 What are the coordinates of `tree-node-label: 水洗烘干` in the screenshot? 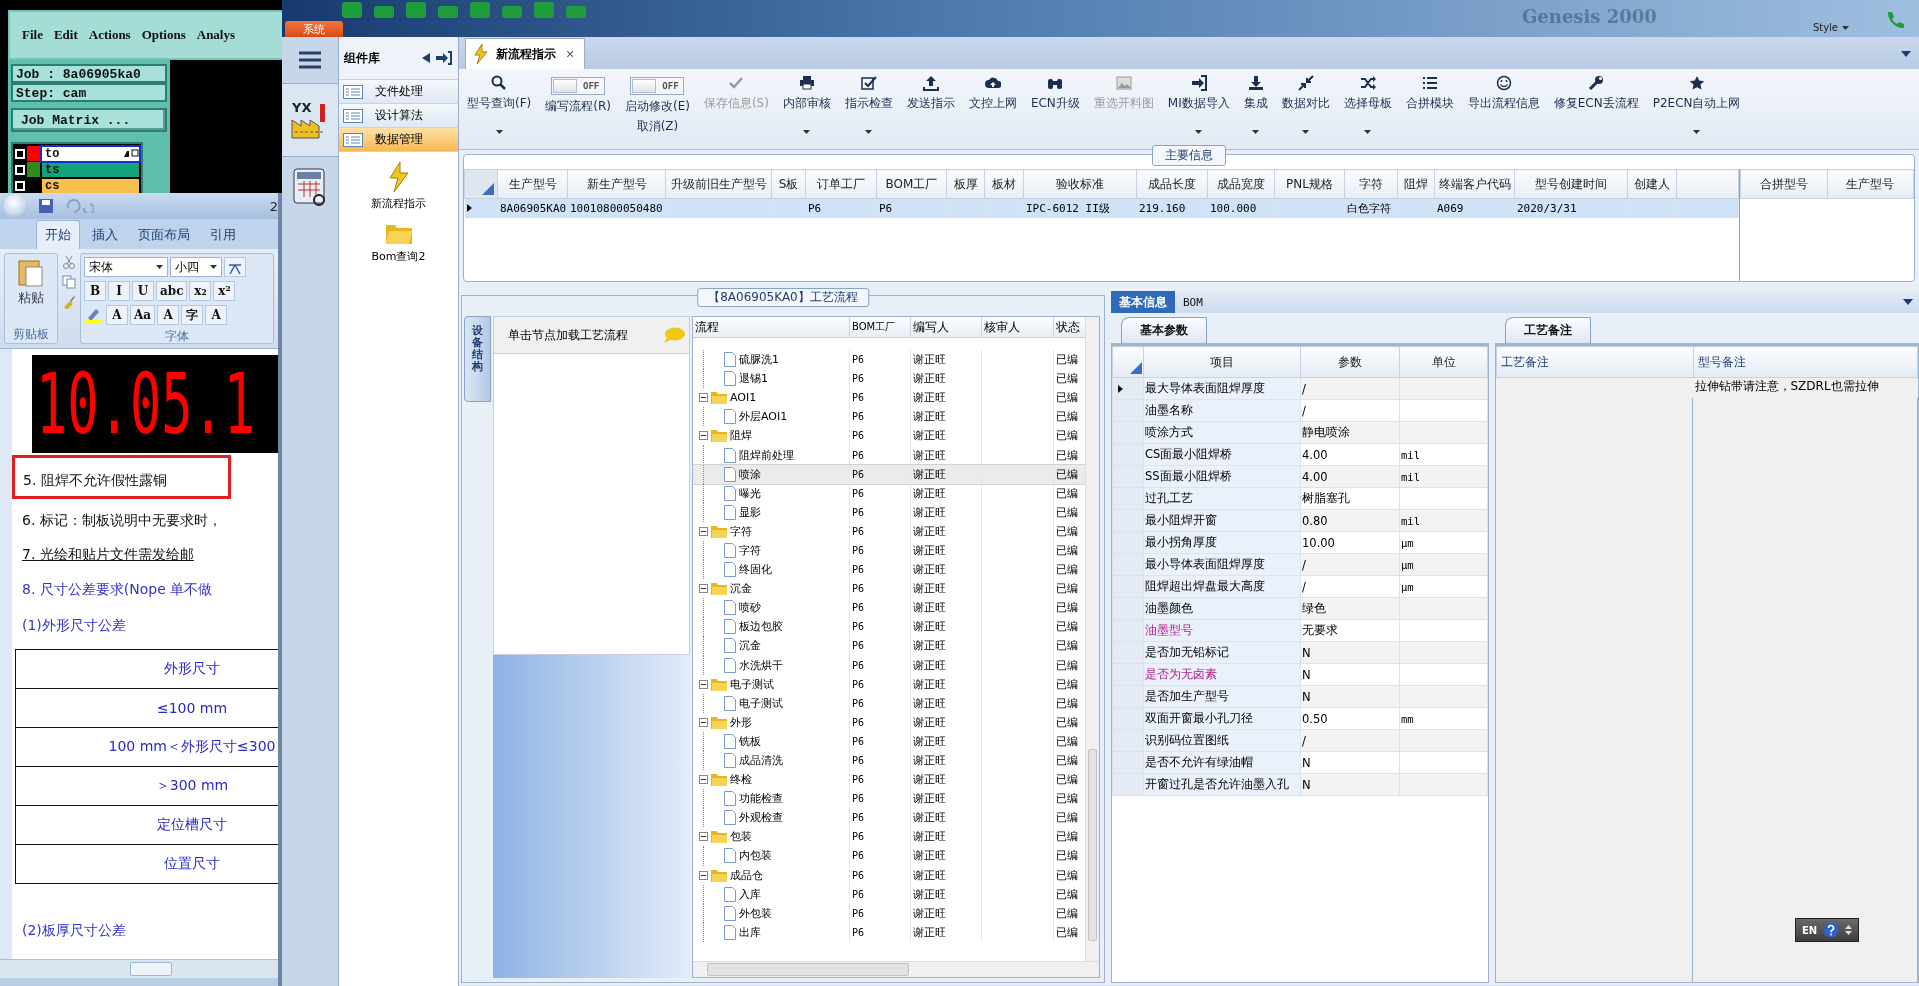 It's located at (761, 665).